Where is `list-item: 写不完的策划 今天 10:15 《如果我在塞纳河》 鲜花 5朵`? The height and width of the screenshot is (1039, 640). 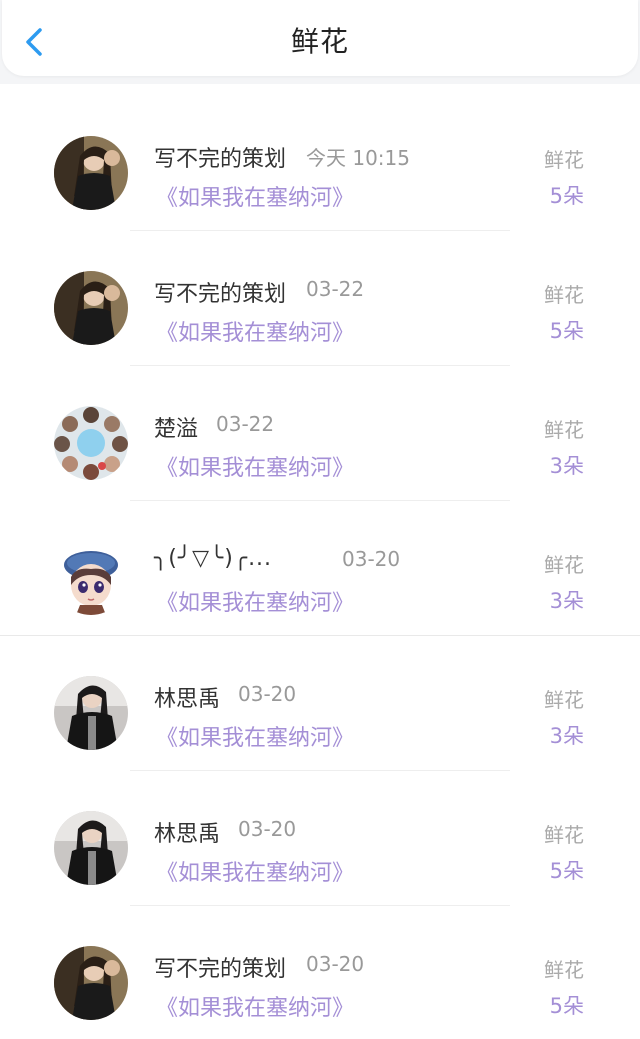 list-item: 写不完的策划 今天 10:15 《如果我在塞纳河》 鲜花 5朵 is located at coordinates (320, 163).